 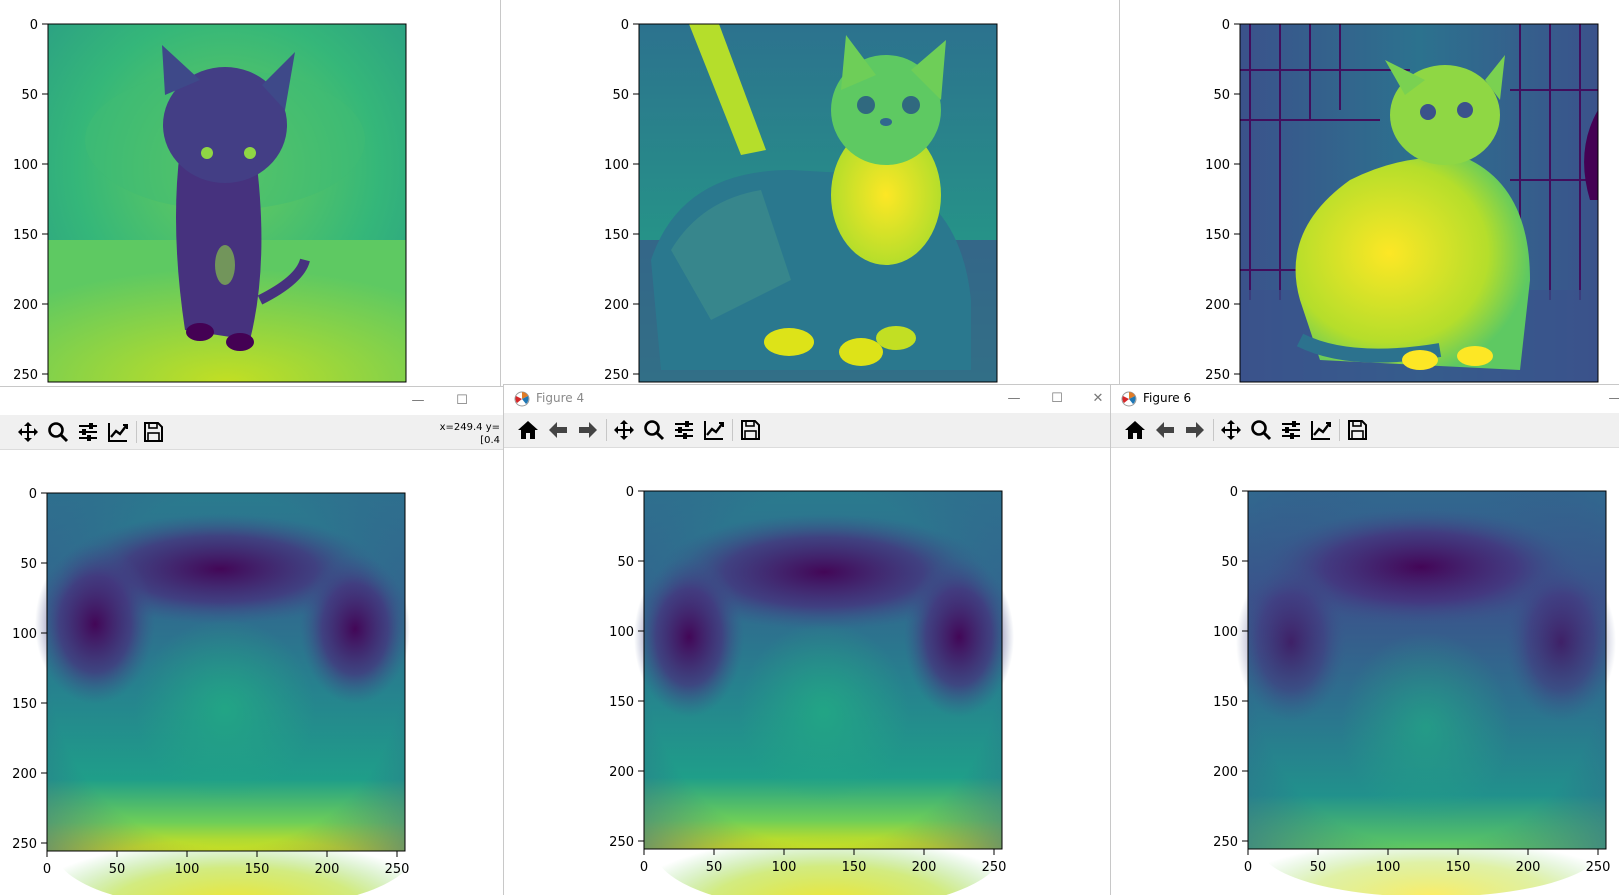 I want to click on coord-line-2: [0.4, so click(x=490, y=440).